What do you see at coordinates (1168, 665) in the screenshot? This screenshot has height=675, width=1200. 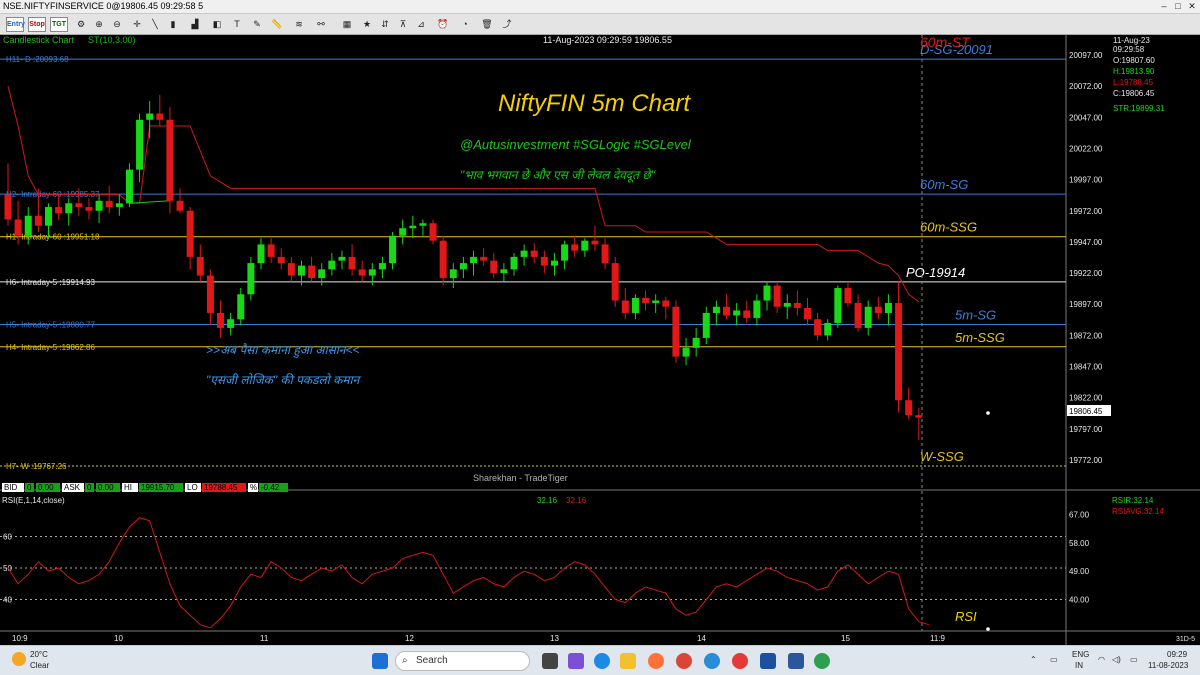 I see `clock-date: 11-08-2023` at bounding box center [1168, 665].